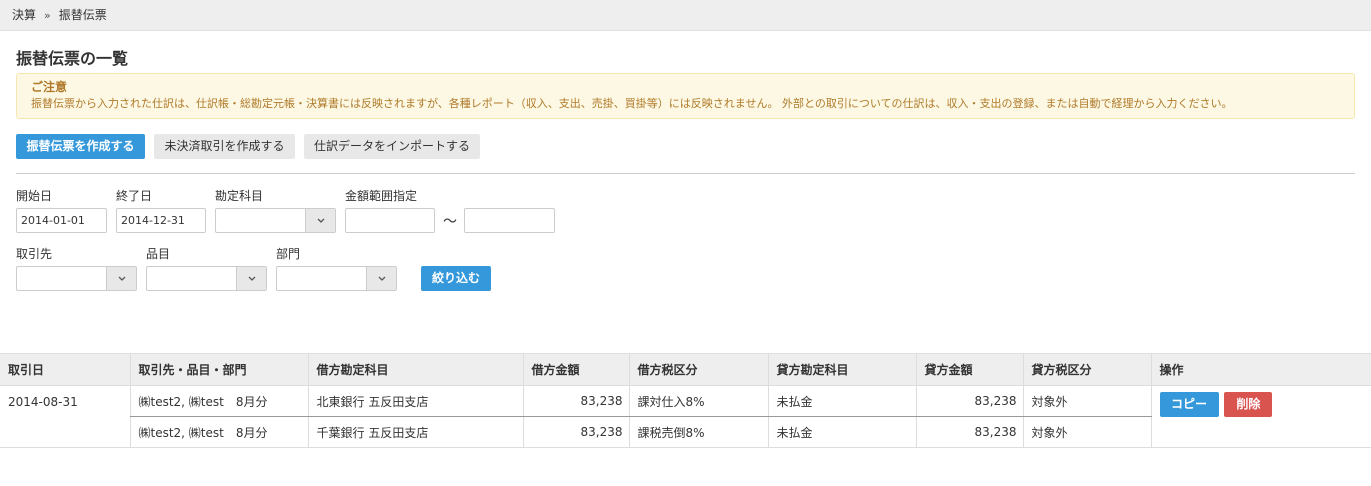 This screenshot has height=486, width=1371. Describe the element at coordinates (161, 220) in the screenshot. I see `end-date-input` at that location.